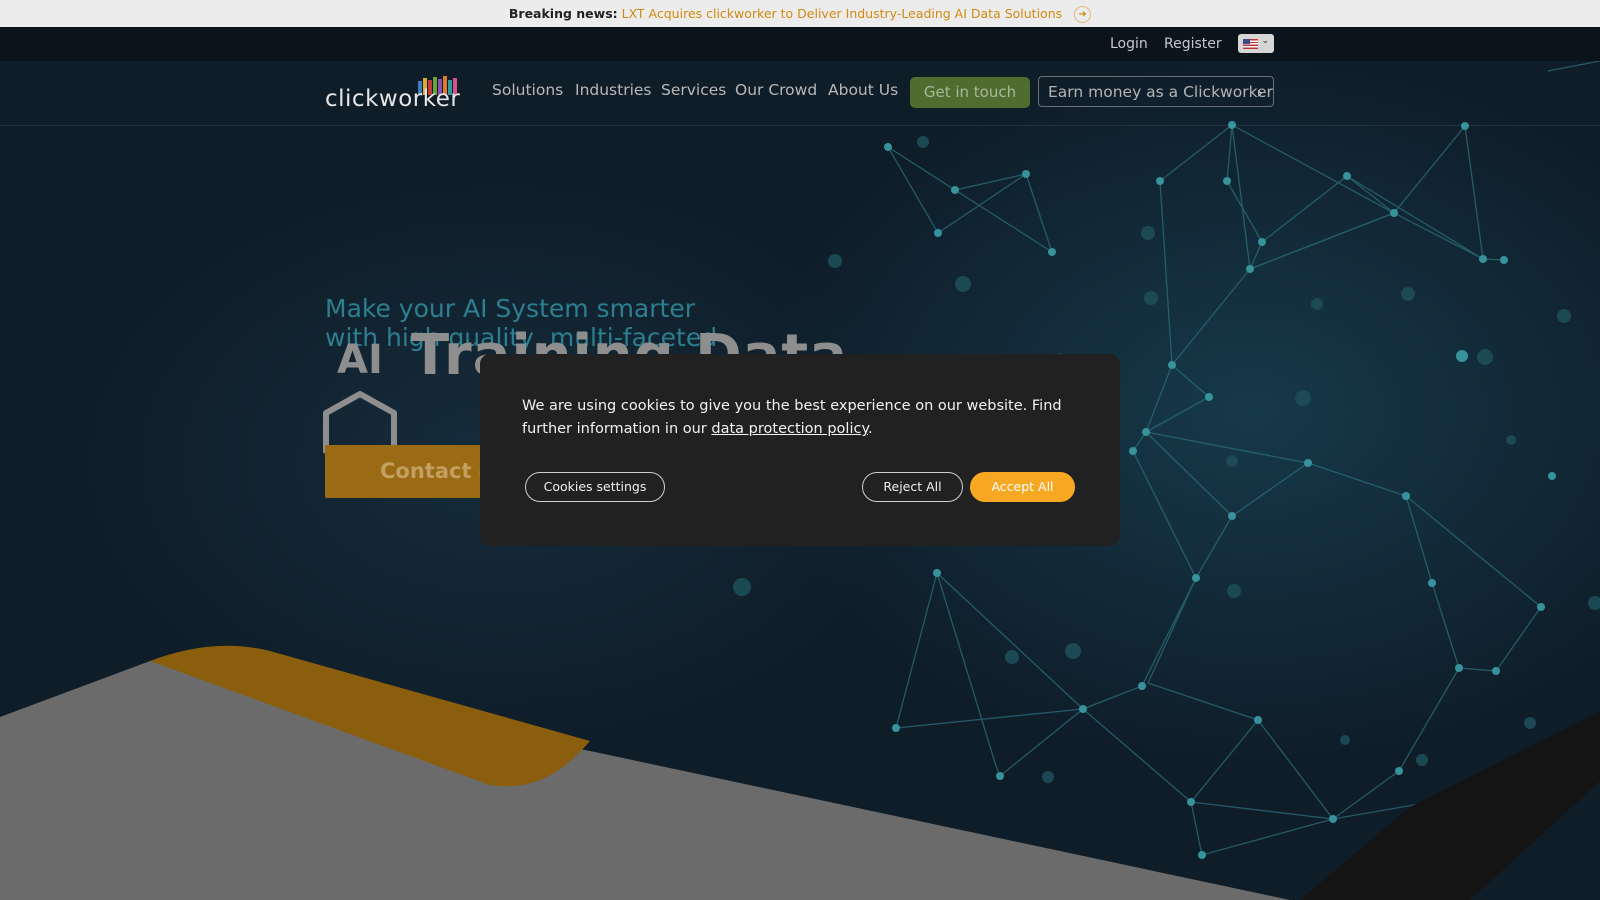 This screenshot has height=900, width=1600. I want to click on data-protection-policy-link: data protection policy, so click(789, 429).